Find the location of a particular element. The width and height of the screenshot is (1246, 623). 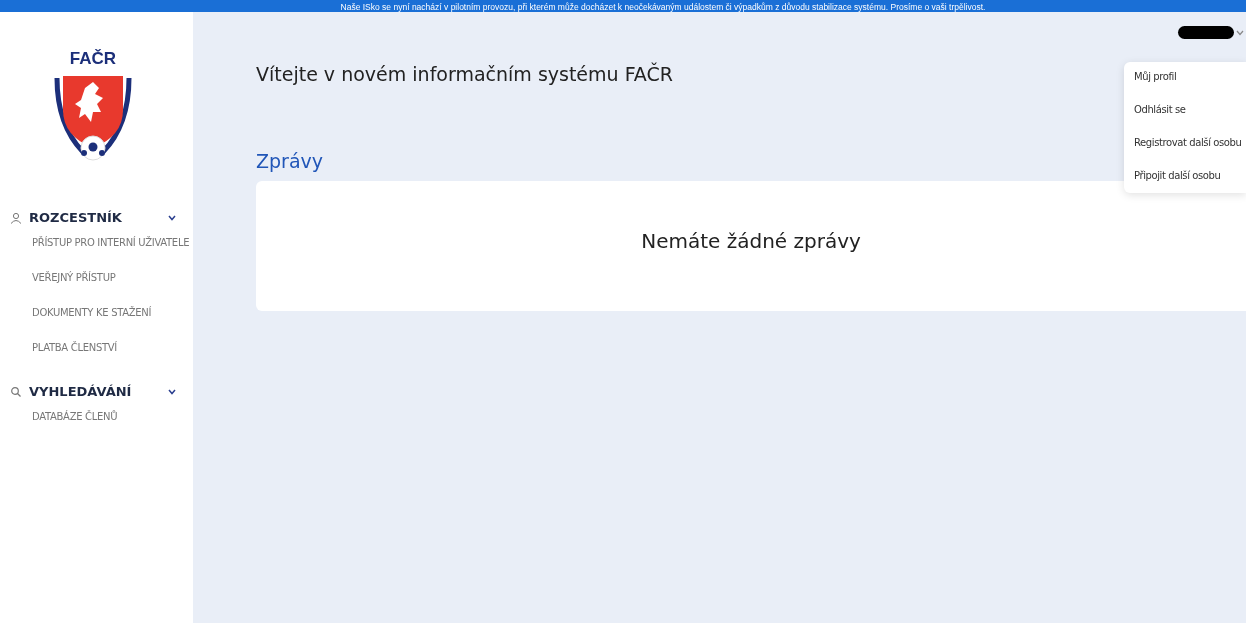

section-heading: Zprávy is located at coordinates (290, 161).